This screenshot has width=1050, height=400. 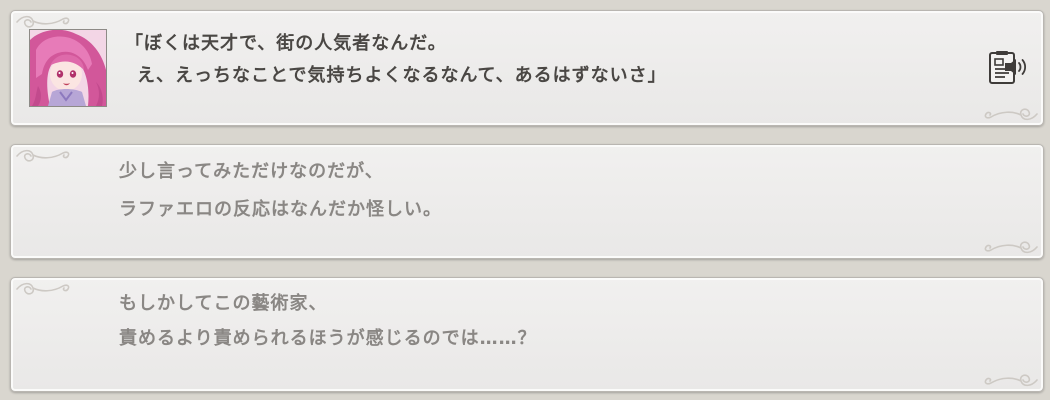 What do you see at coordinates (223, 303) in the screenshot?
I see `narration-line: もしかしてこの藝術家、` at bounding box center [223, 303].